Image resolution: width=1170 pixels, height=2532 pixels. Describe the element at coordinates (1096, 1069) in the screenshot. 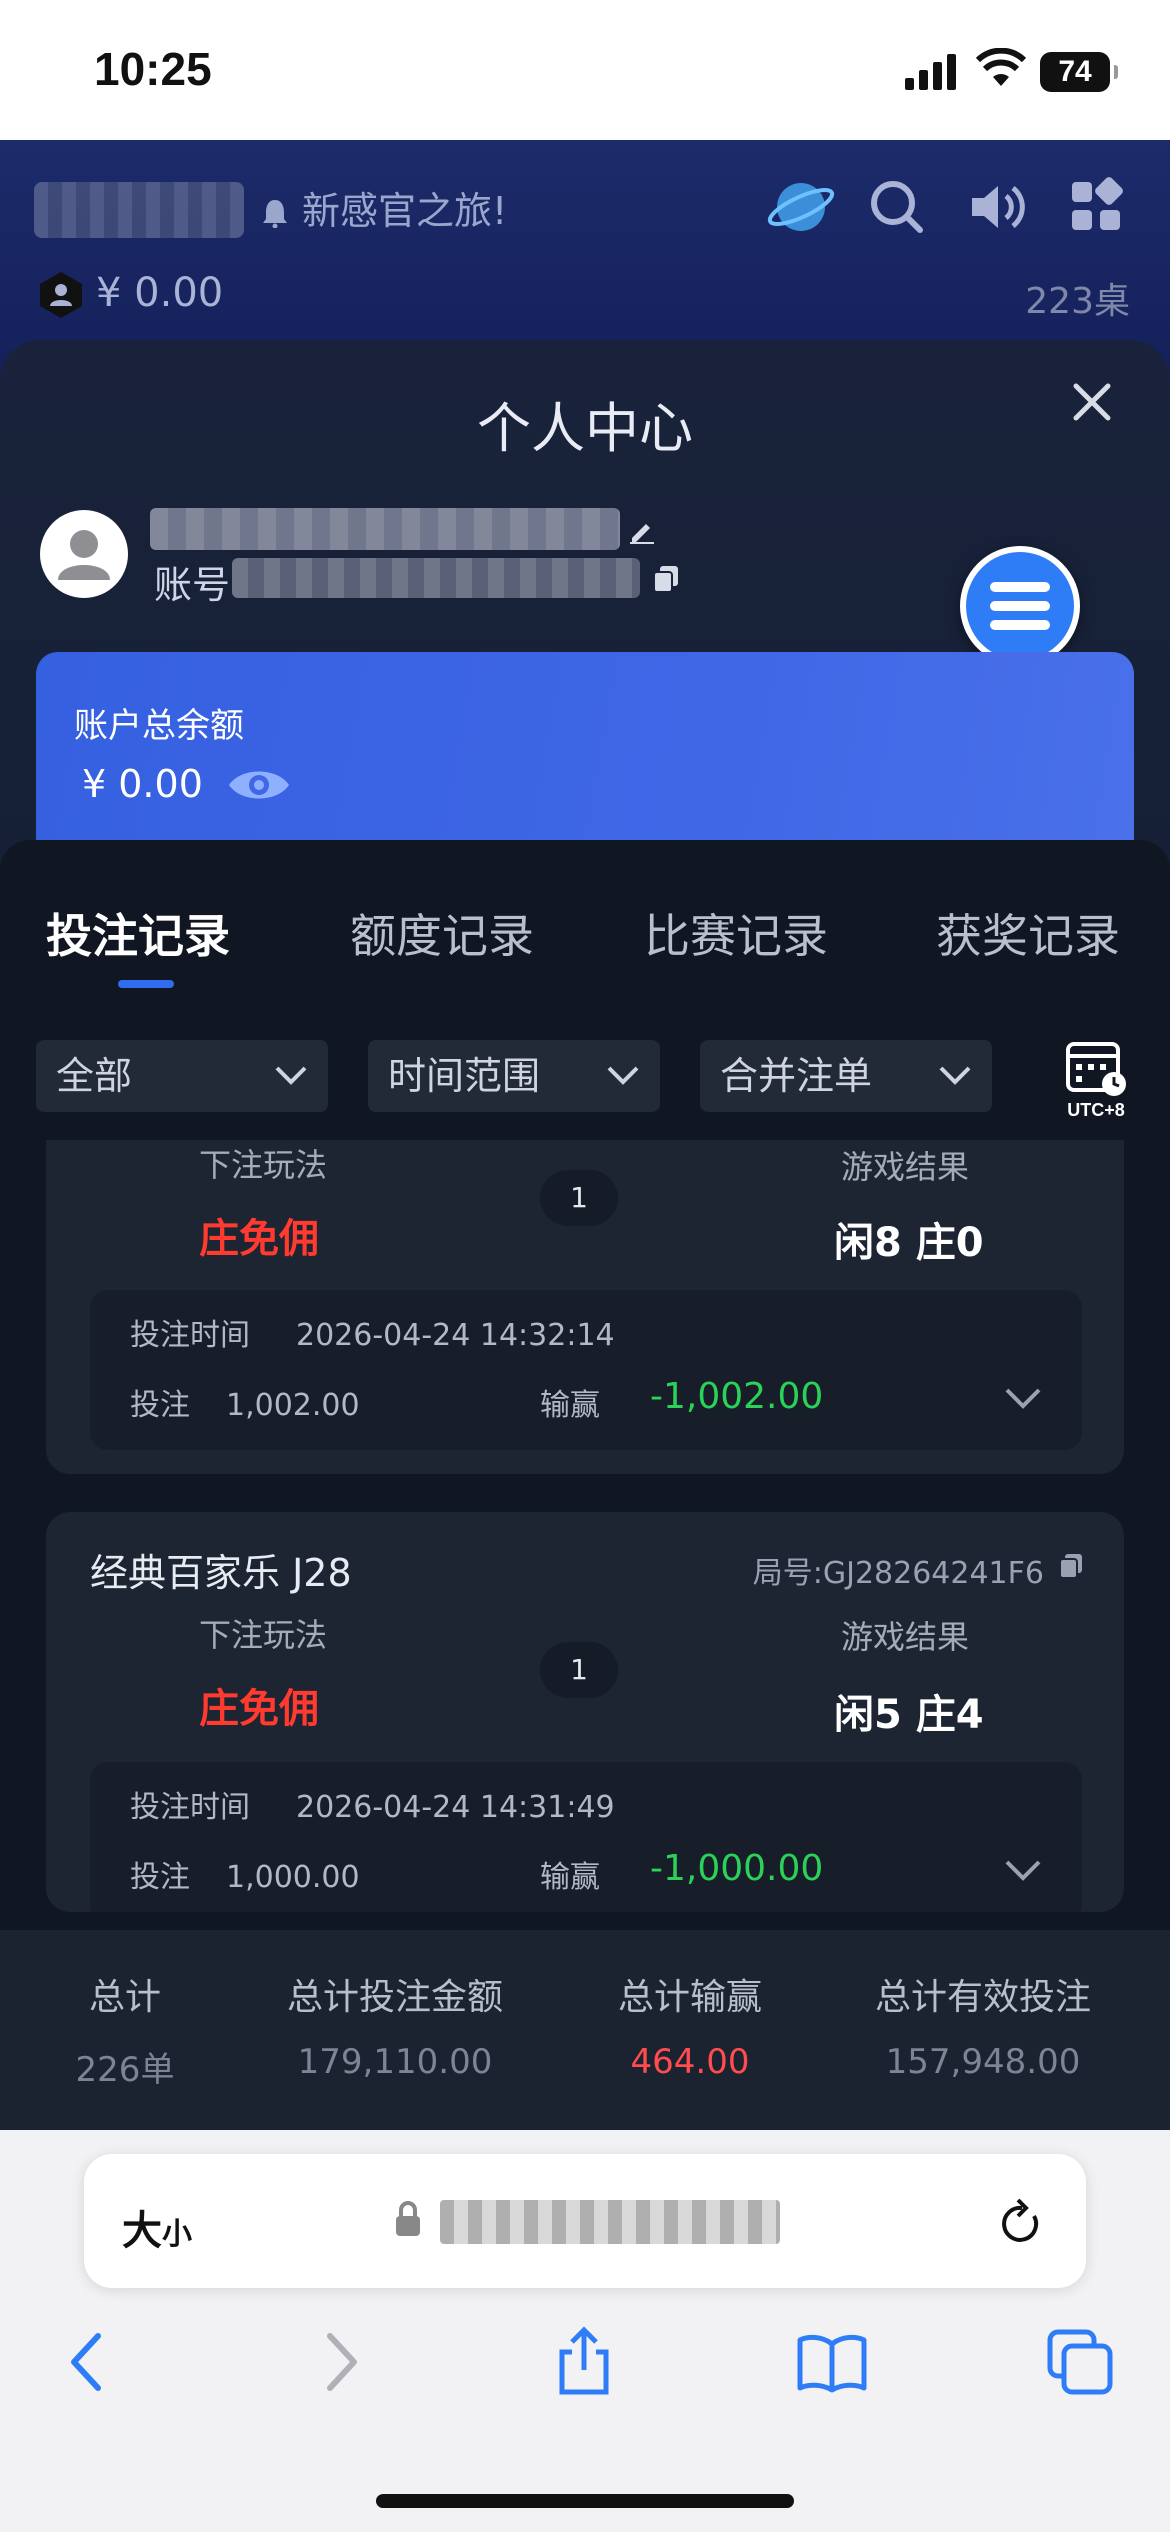

I see `calendar-clock-icon` at that location.